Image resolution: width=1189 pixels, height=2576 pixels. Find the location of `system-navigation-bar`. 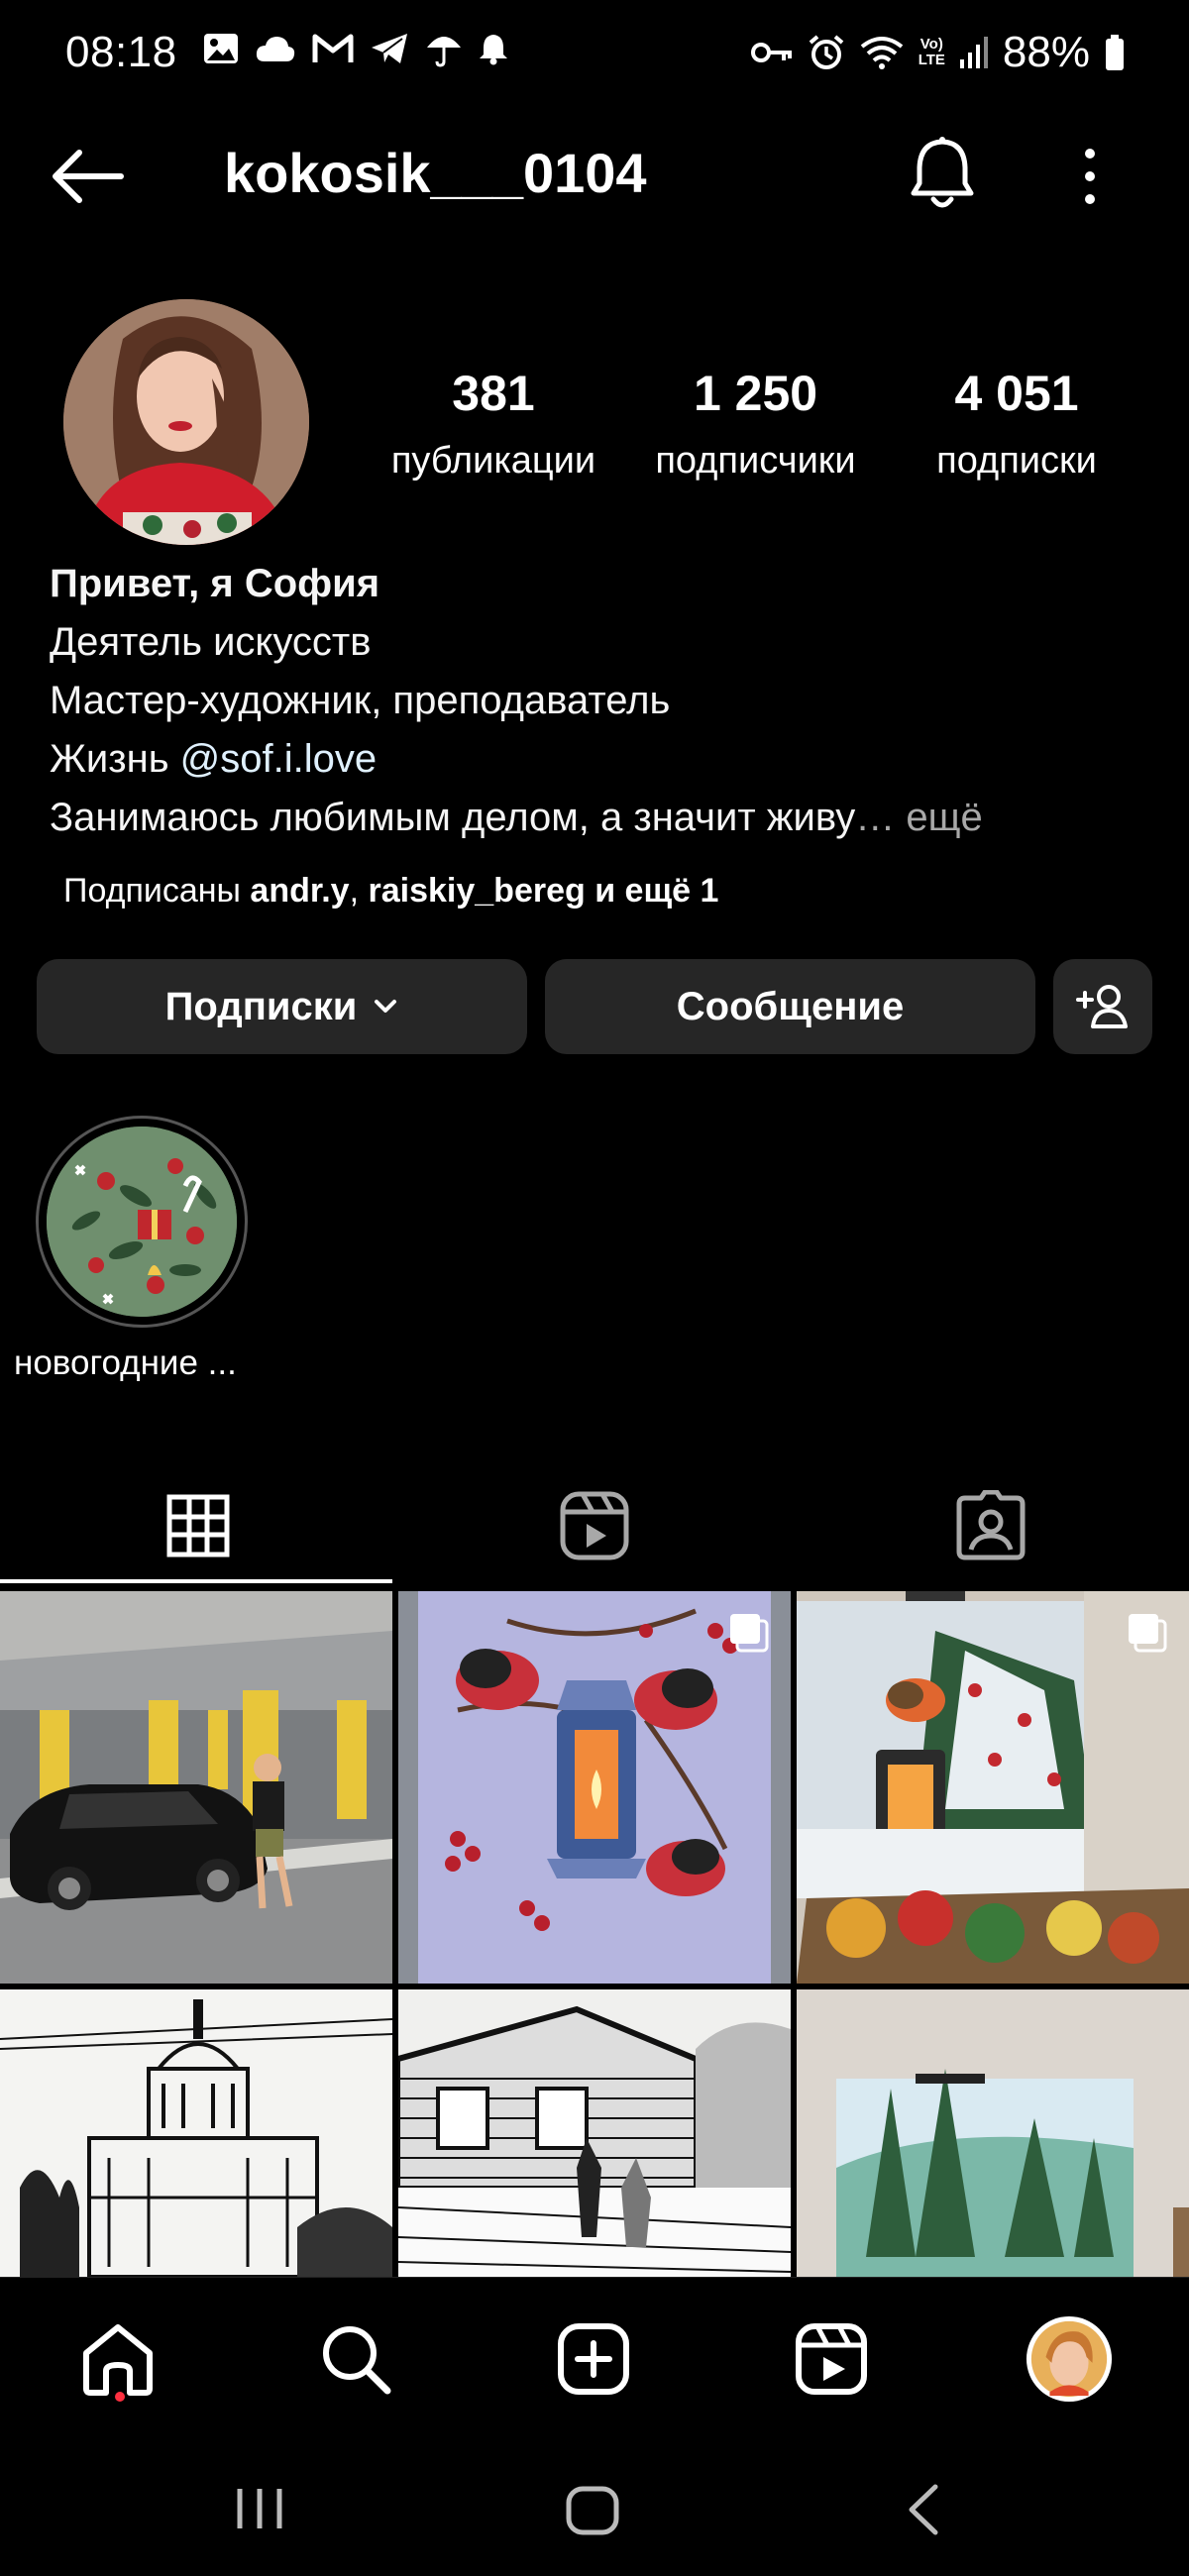

system-navigation-bar is located at coordinates (594, 2505).